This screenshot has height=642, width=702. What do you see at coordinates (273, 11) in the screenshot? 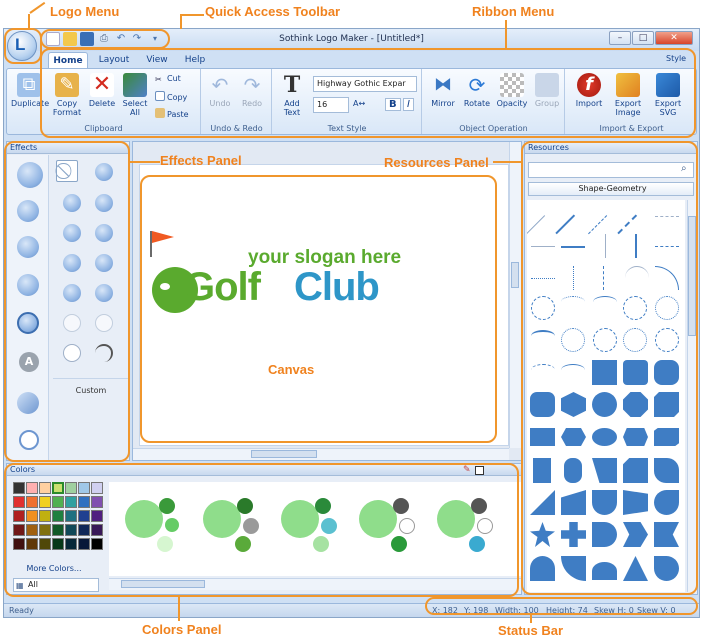
I see `label-quick-access-toolbar: Quick Access Toolbar` at bounding box center [273, 11].